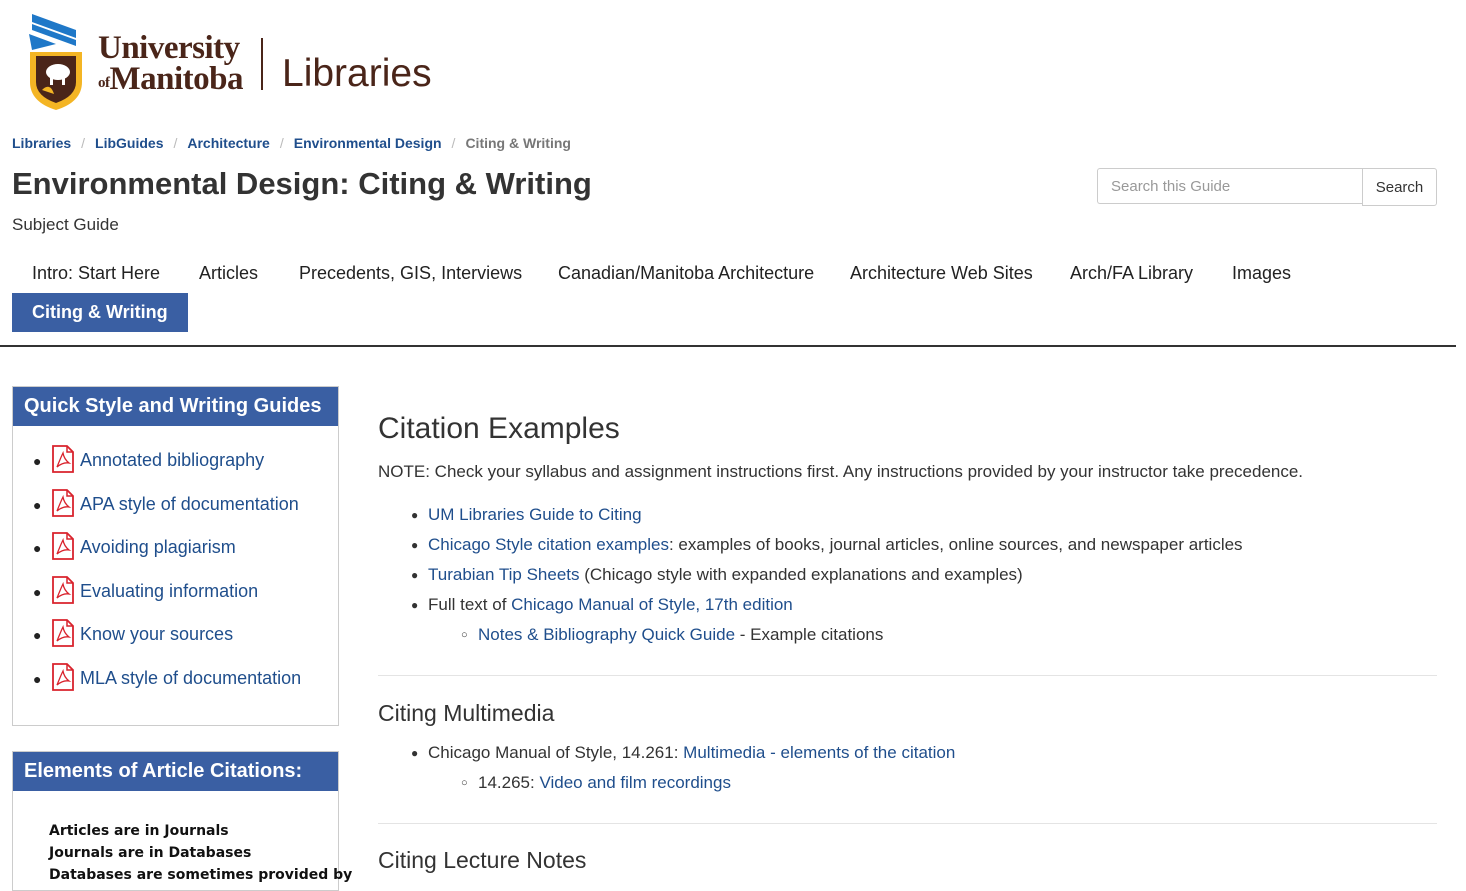 This screenshot has height=891, width=1466. What do you see at coordinates (686, 273) in the screenshot?
I see `tab-canadian-manitoba-architecture: Canadian/Manitoba Architecture` at bounding box center [686, 273].